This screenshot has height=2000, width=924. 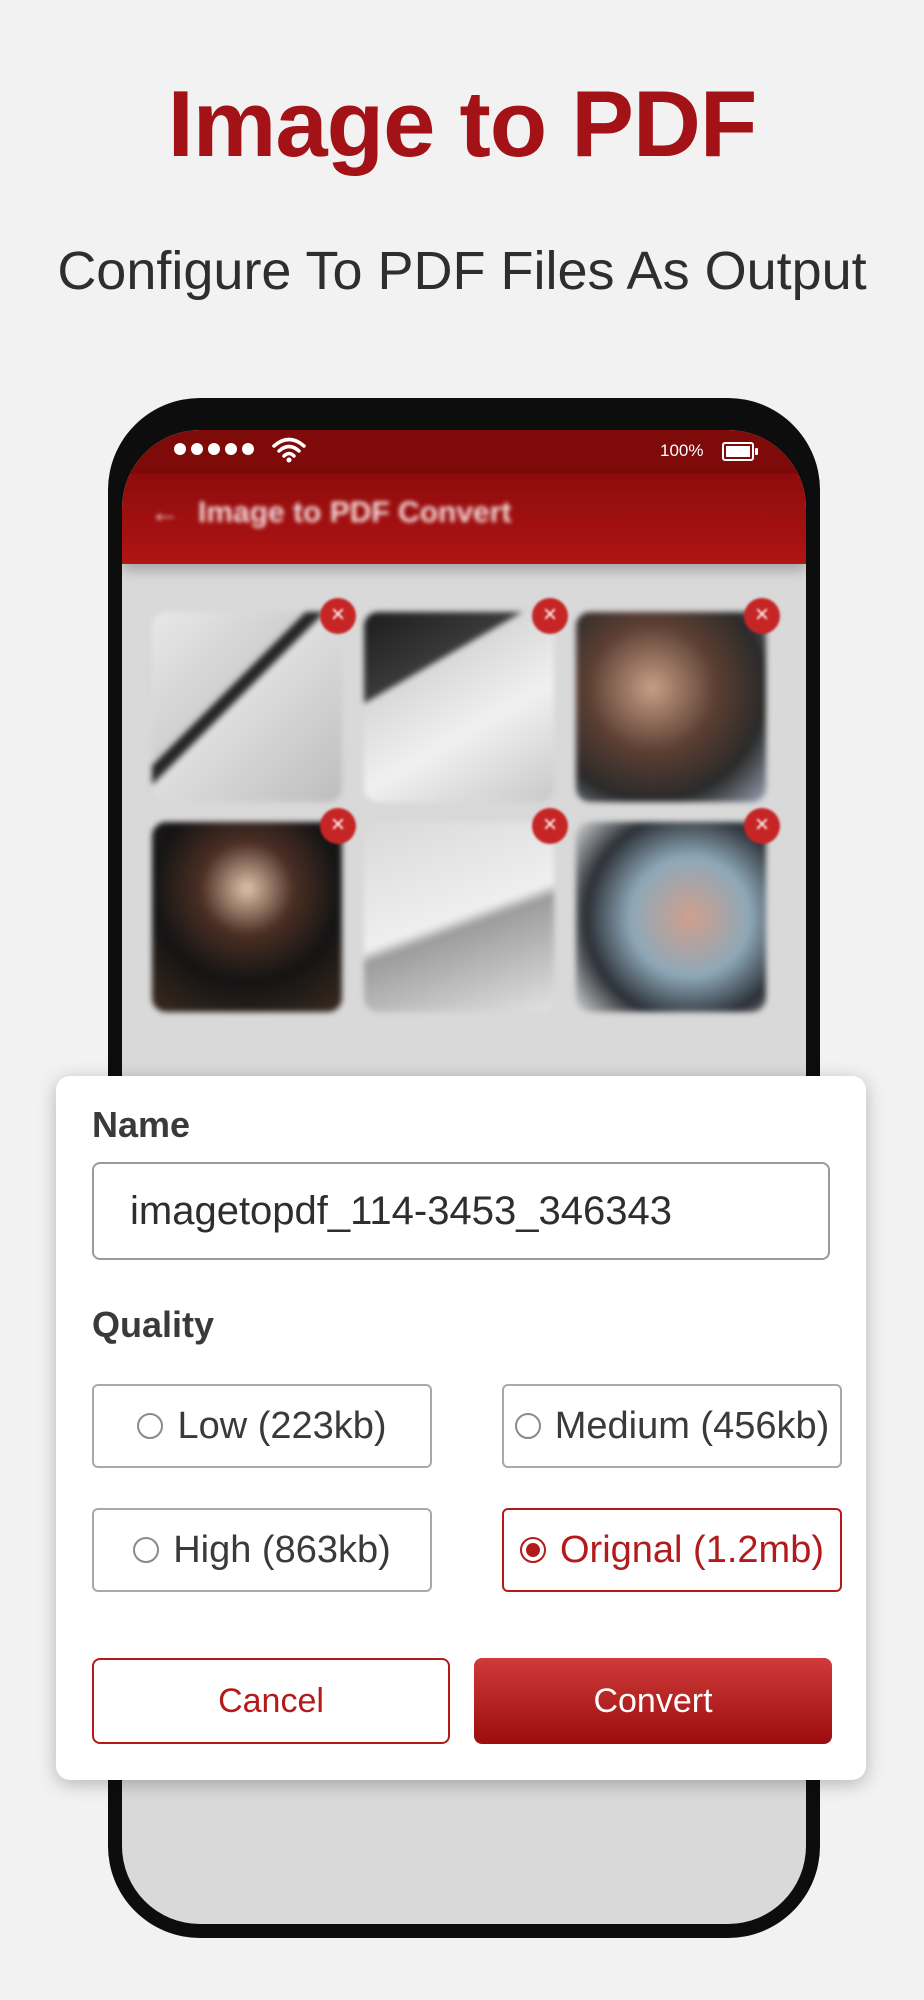 I want to click on quality-option-label: Medium (456kb), so click(x=692, y=1425).